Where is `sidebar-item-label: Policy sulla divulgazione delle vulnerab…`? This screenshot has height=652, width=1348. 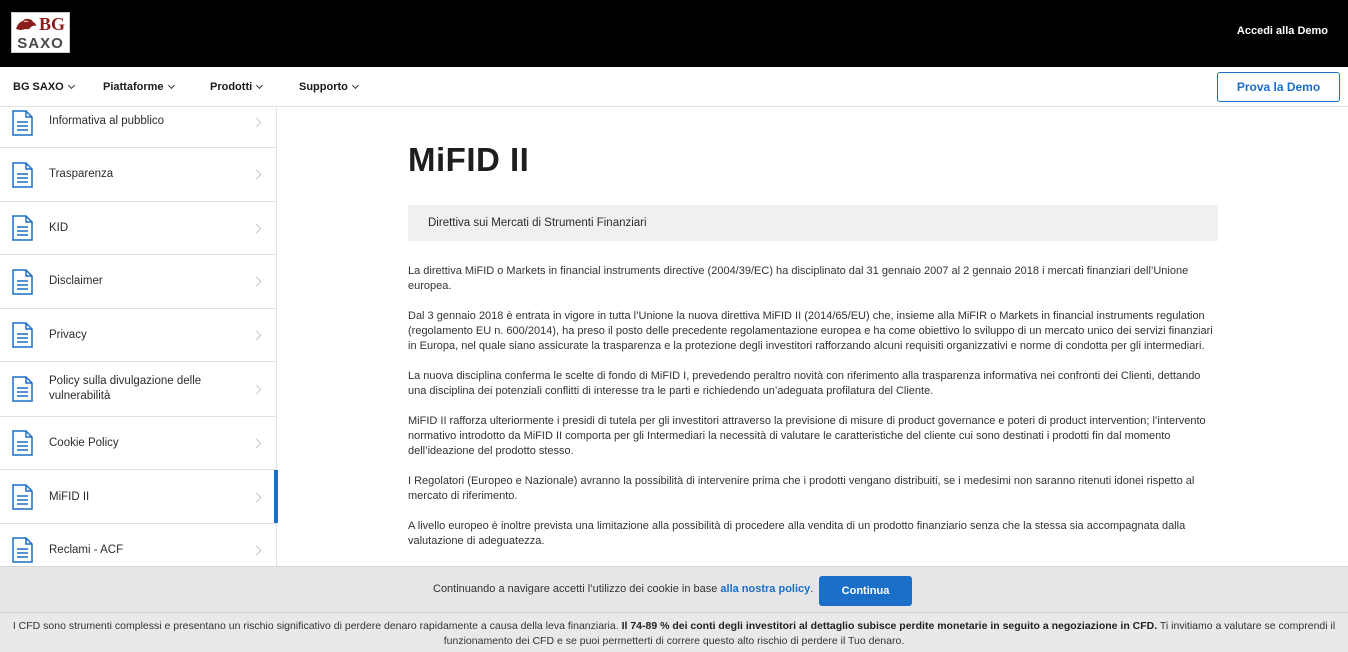
sidebar-item-label: Policy sulla divulgazione delle vulnerab… is located at coordinates (125, 388).